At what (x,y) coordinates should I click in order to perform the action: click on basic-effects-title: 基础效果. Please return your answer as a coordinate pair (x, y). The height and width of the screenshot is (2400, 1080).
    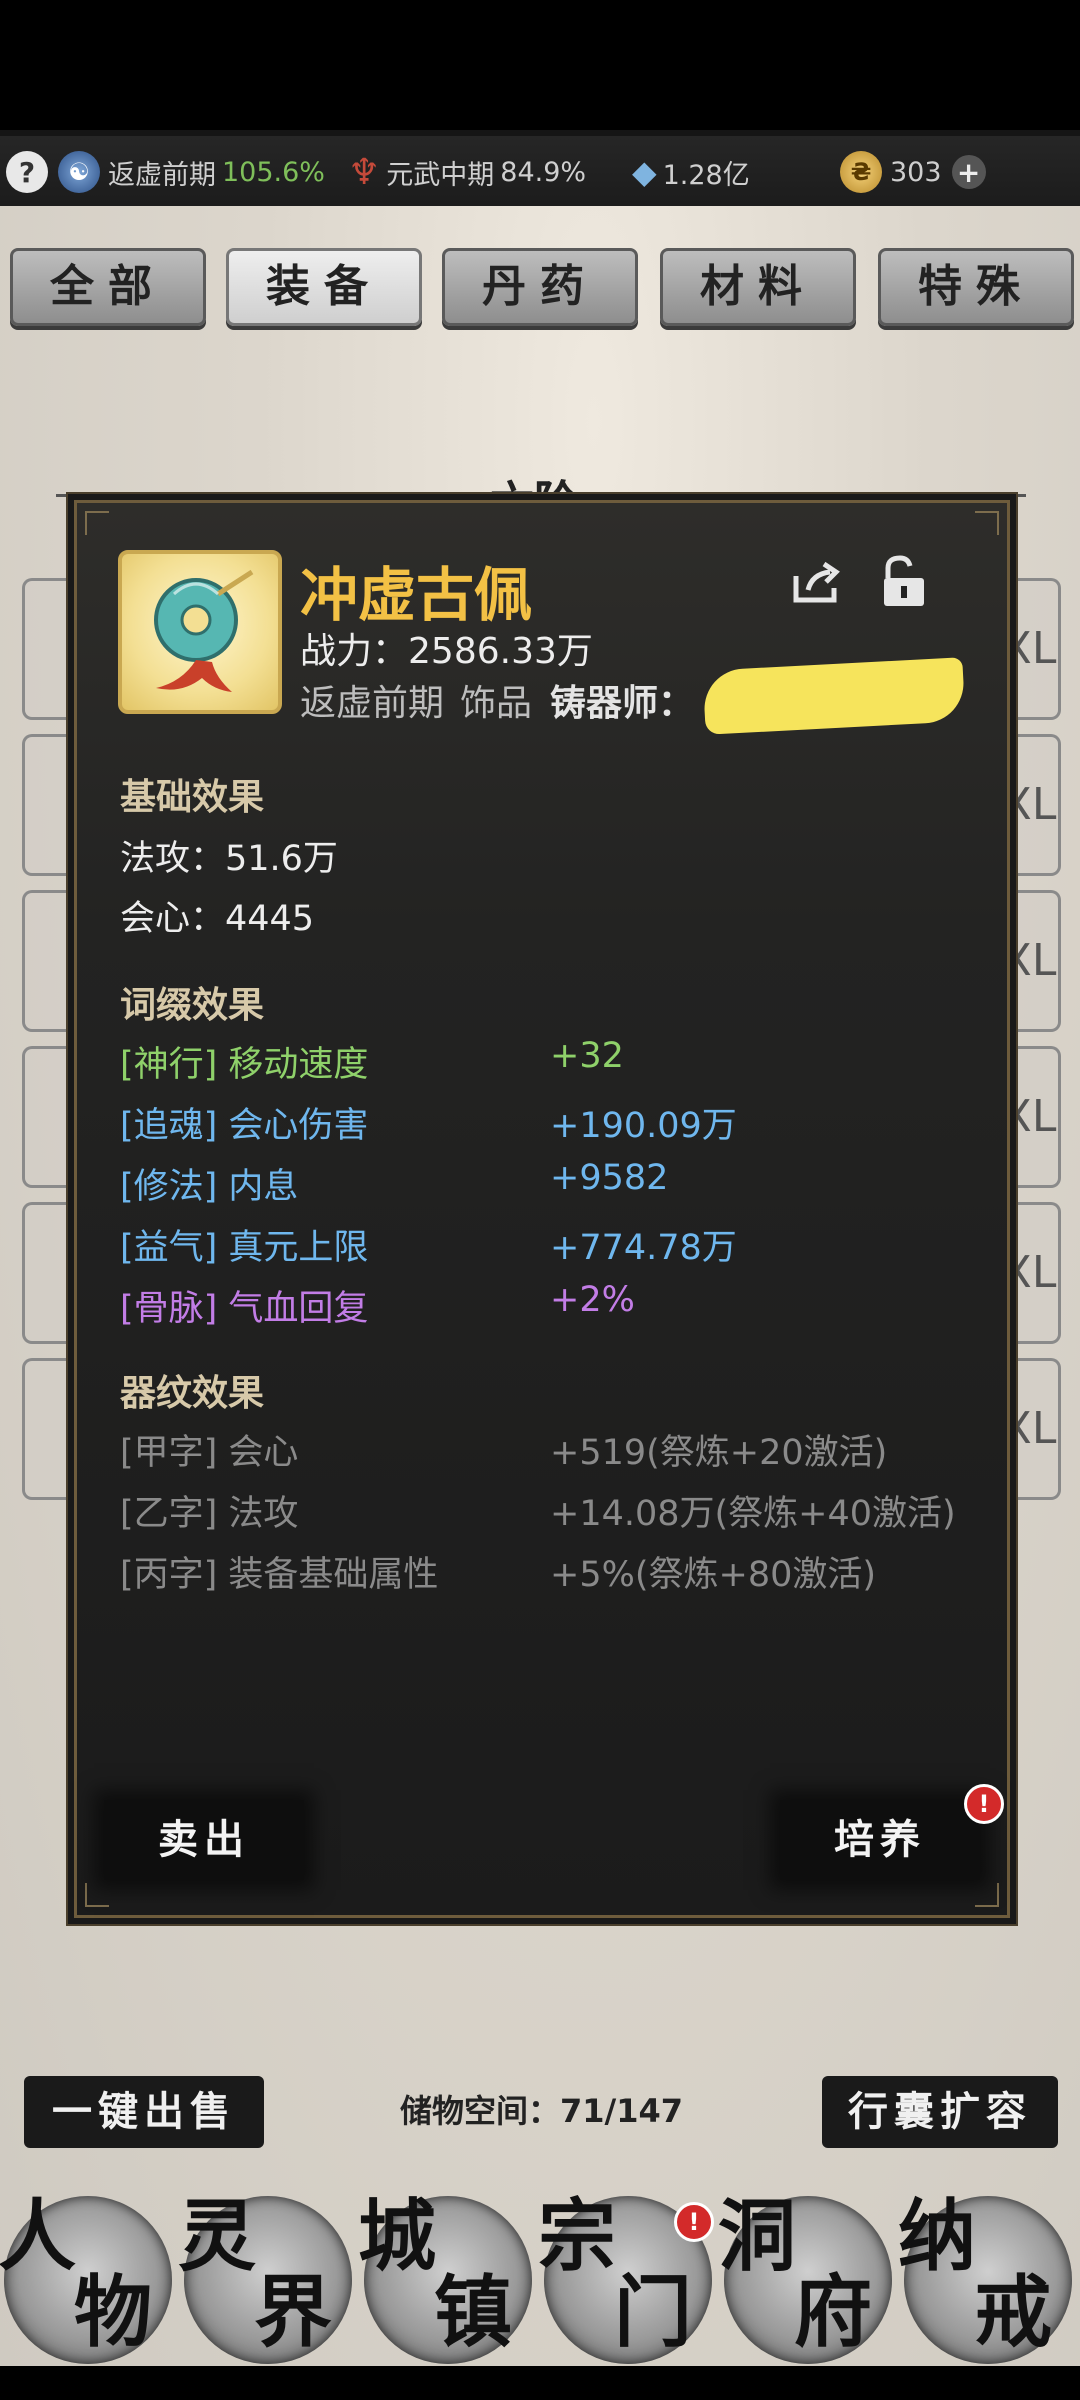
    Looking at the image, I should click on (192, 797).